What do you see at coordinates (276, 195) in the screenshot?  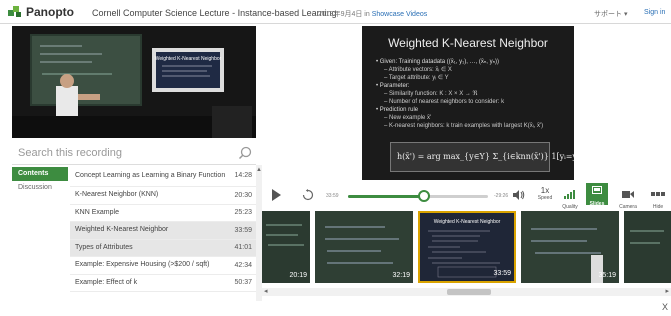 I see `play-button` at bounding box center [276, 195].